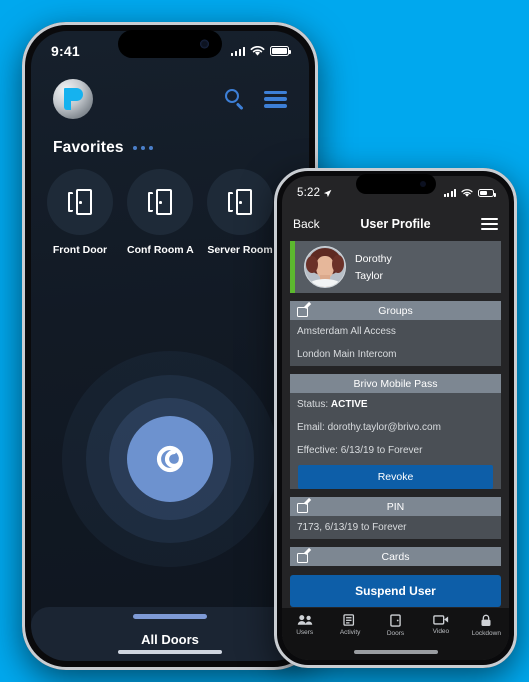  What do you see at coordinates (384, 427) in the screenshot?
I see `email-value: dorothy.taylor@brivo.com` at bounding box center [384, 427].